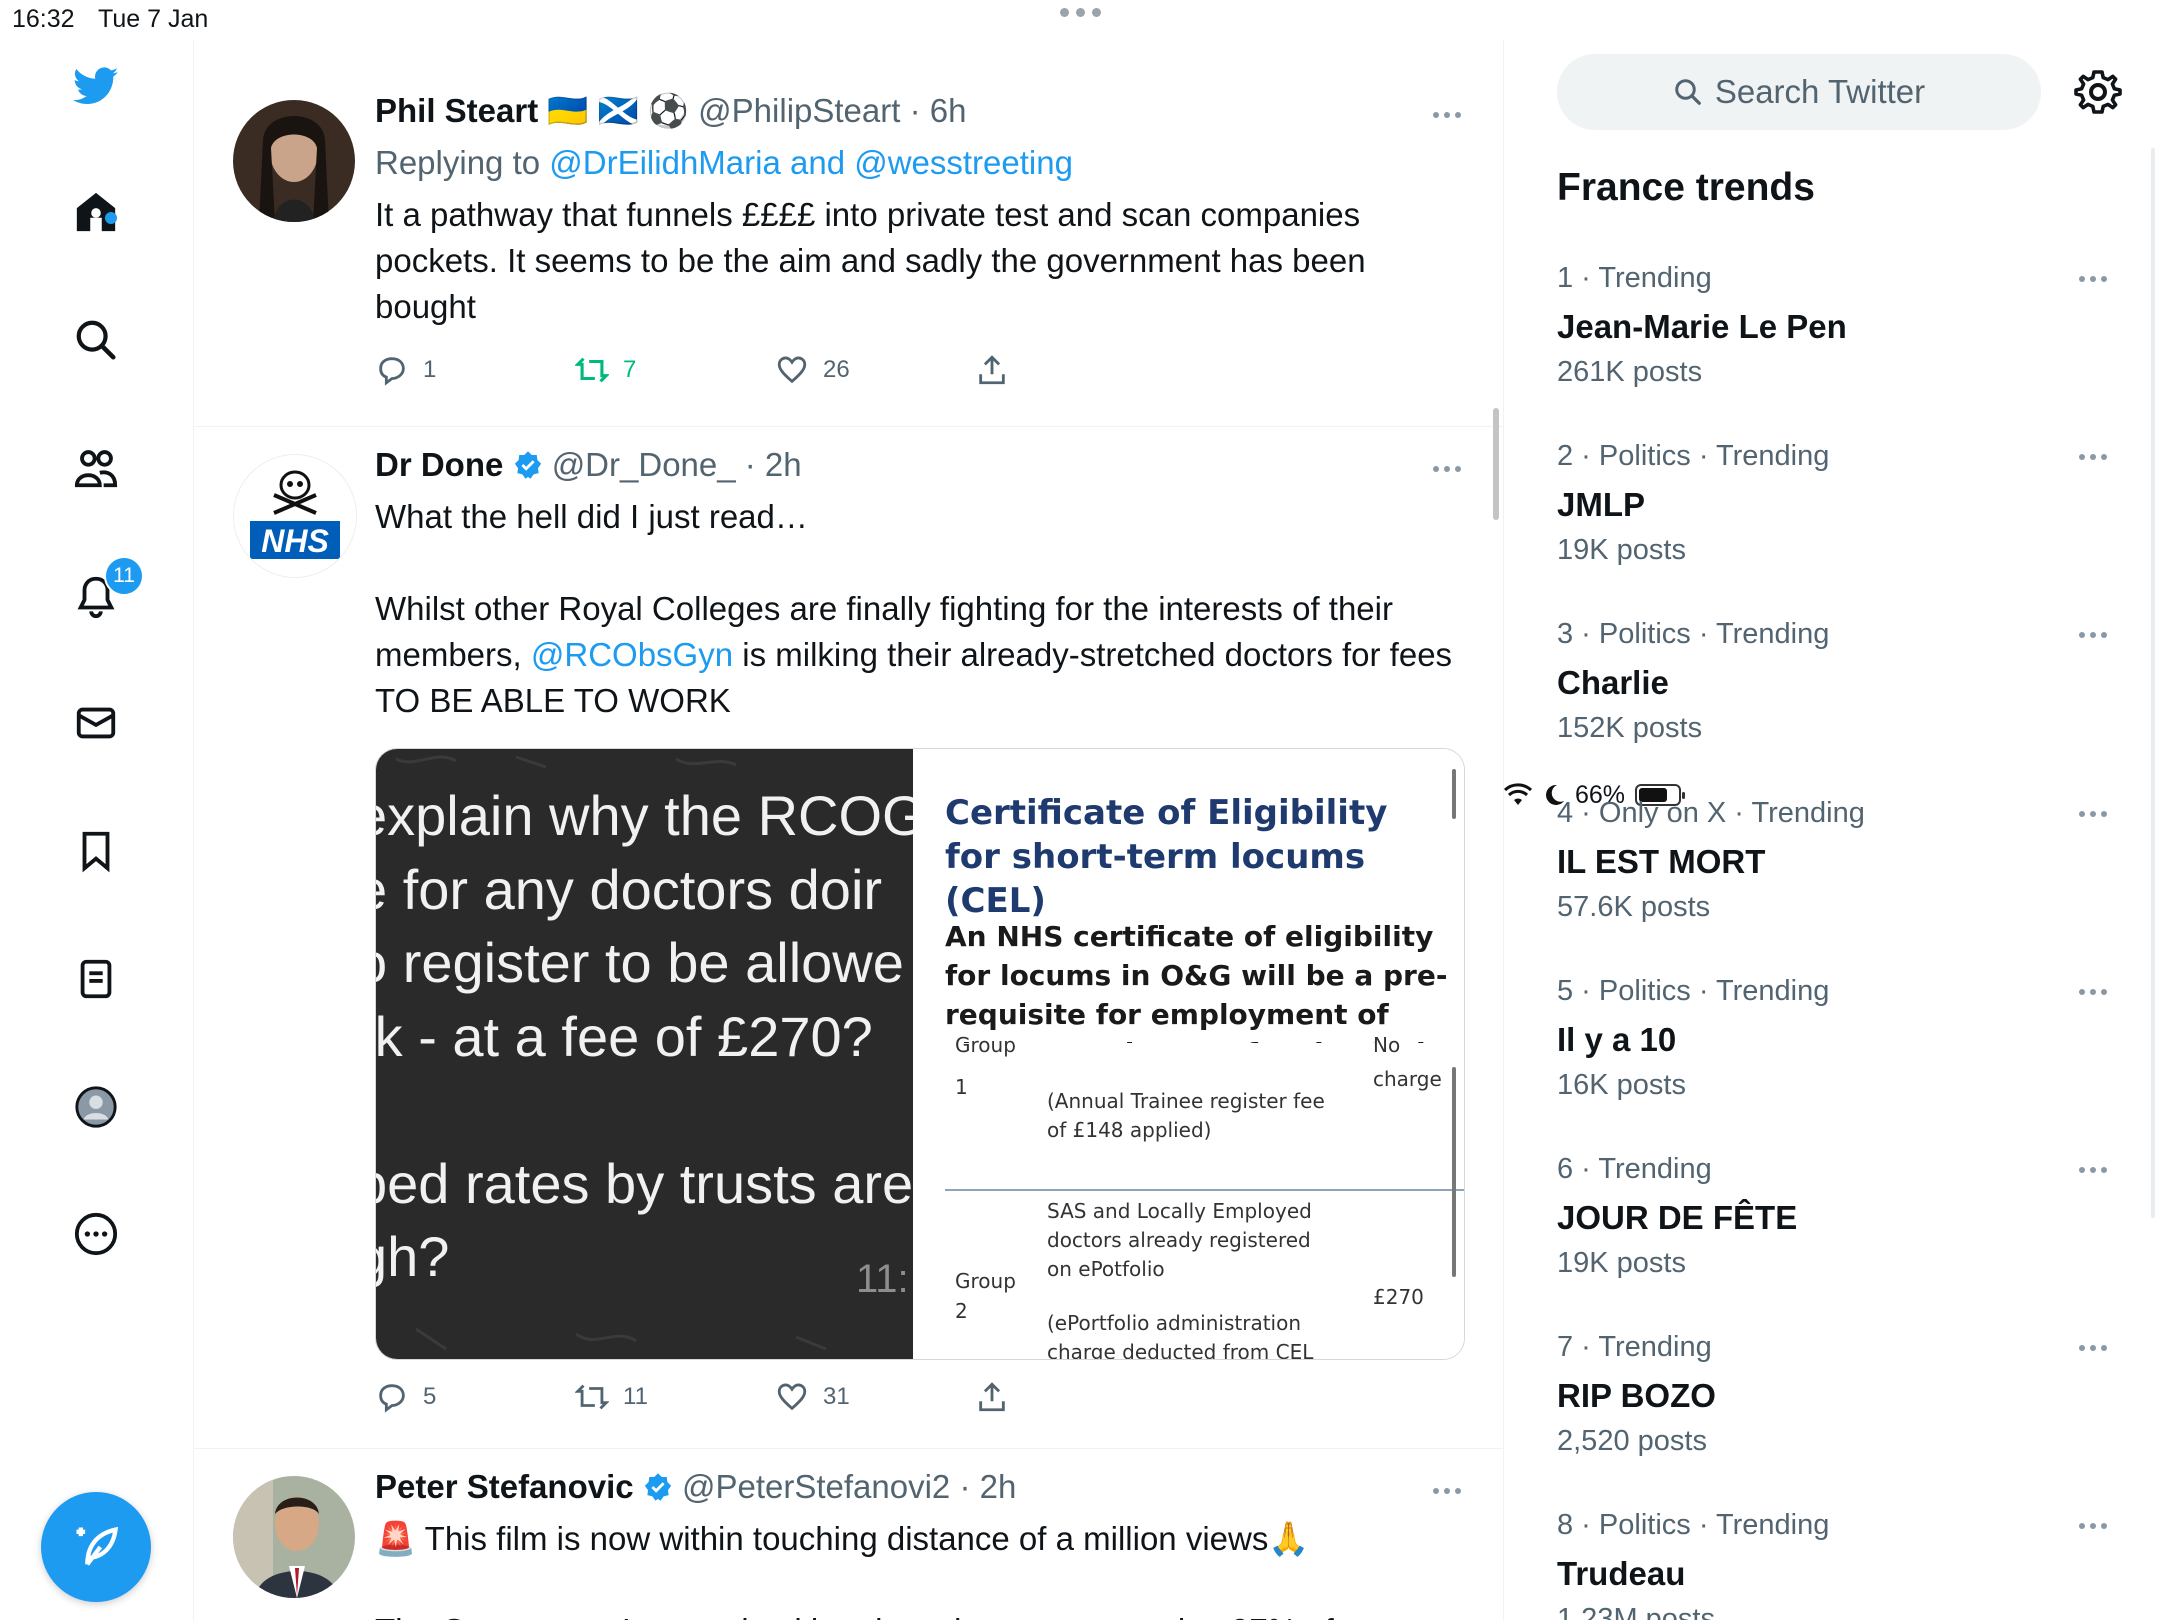 Image resolution: width=2160 pixels, height=1620 pixels. What do you see at coordinates (613, 110) in the screenshot?
I see `author-name-emoji: 🇺🇦 🏴󠁧󠁢󠁳󠁣󠁴󠁿 ⚽` at bounding box center [613, 110].